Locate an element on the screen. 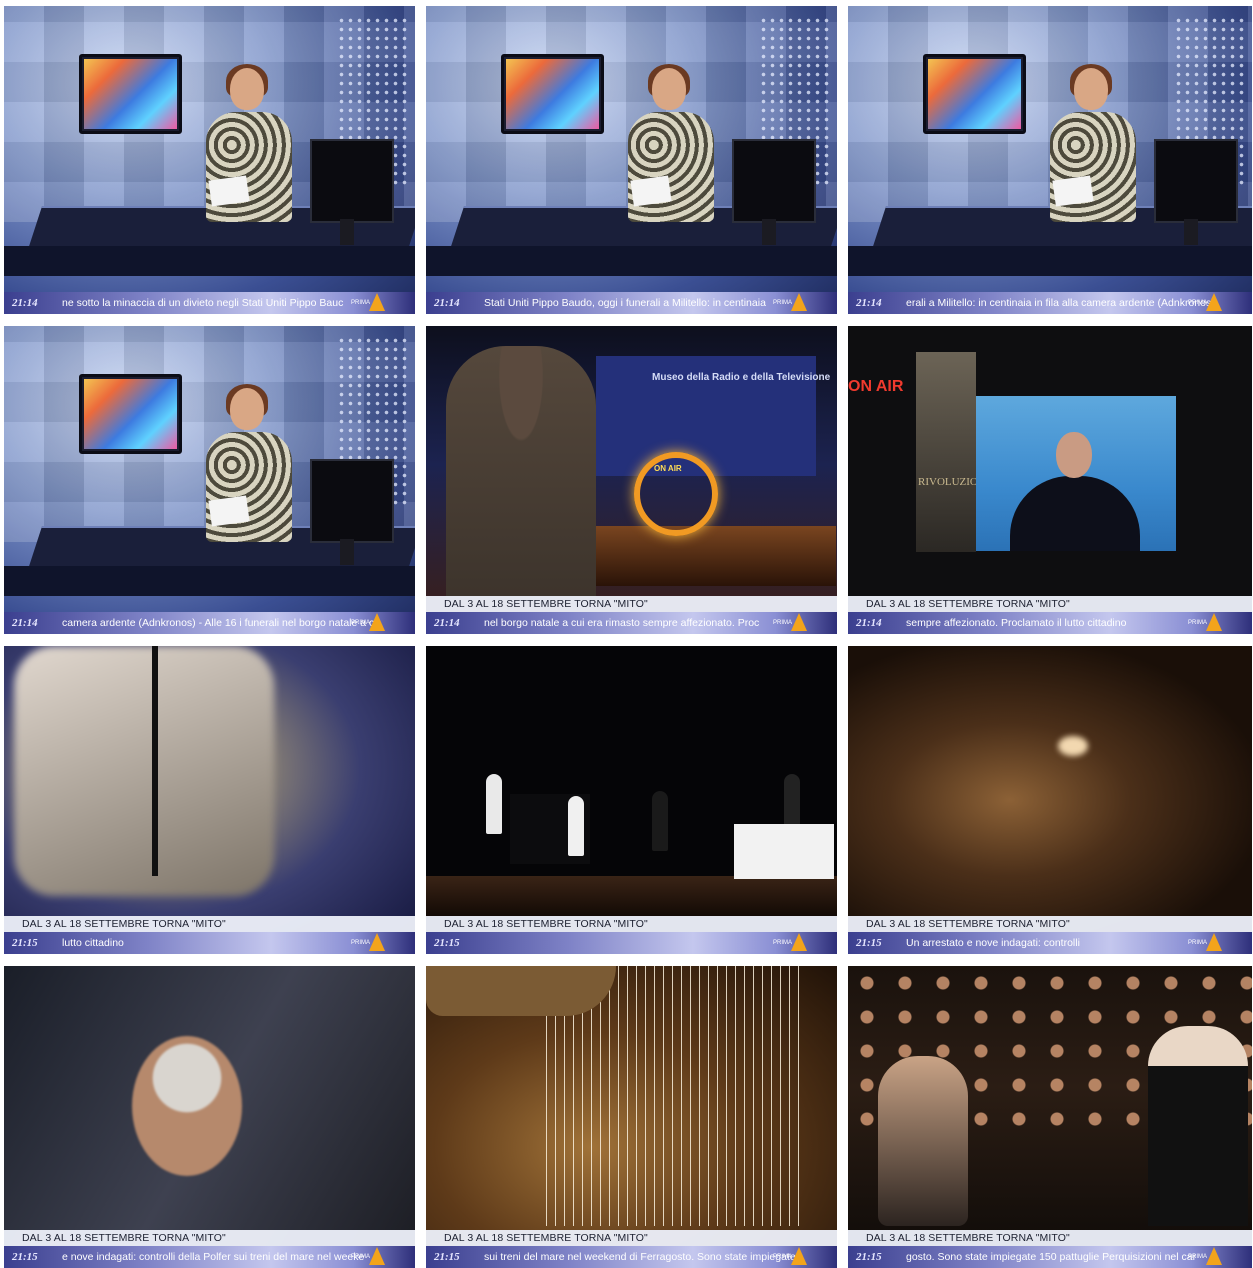  harp-scene is located at coordinates (631, 1117).